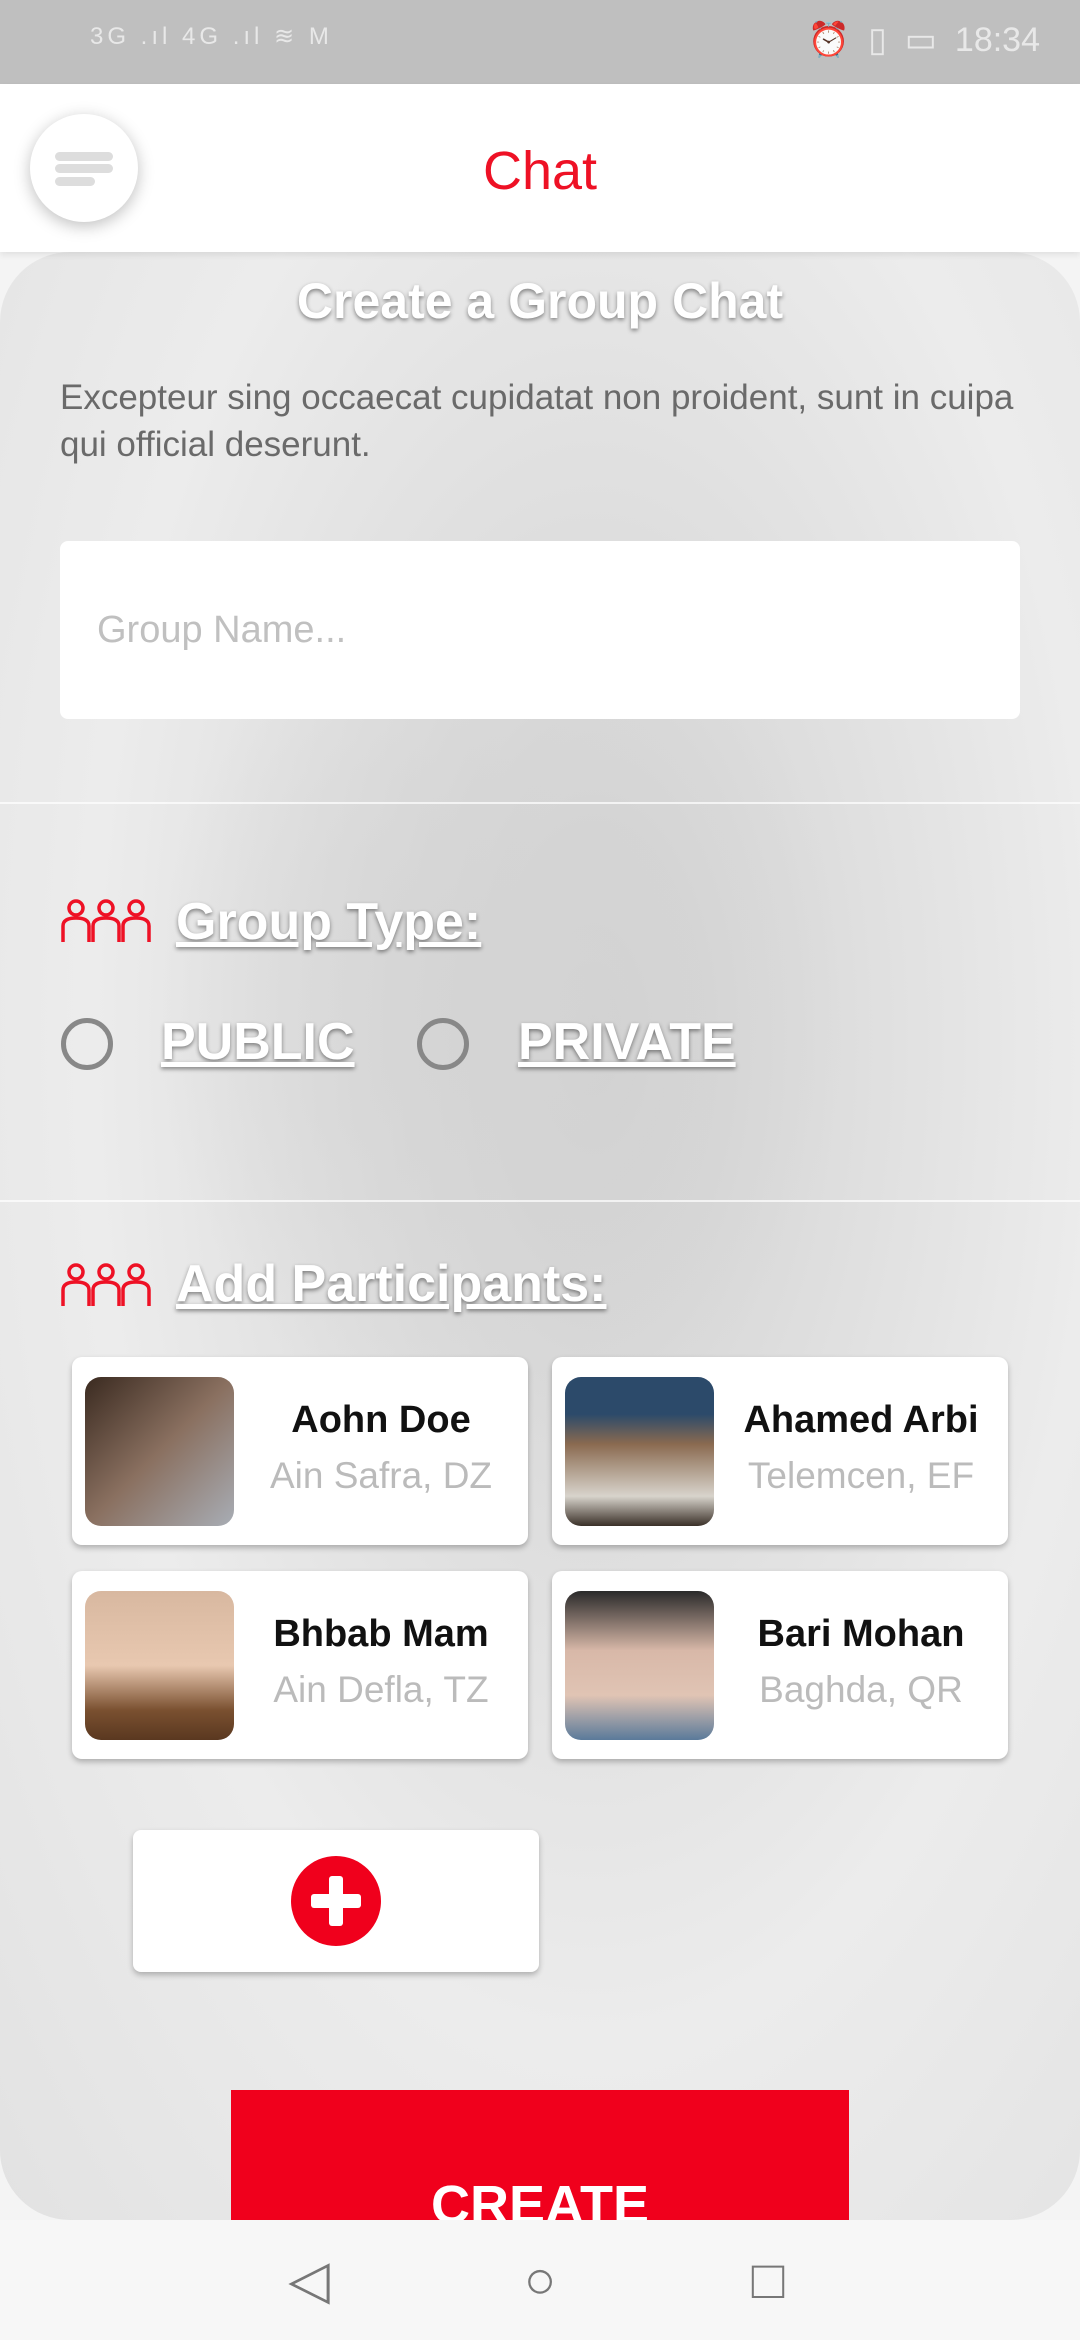 The height and width of the screenshot is (2340, 1080). I want to click on recents-icon: □, so click(768, 2280).